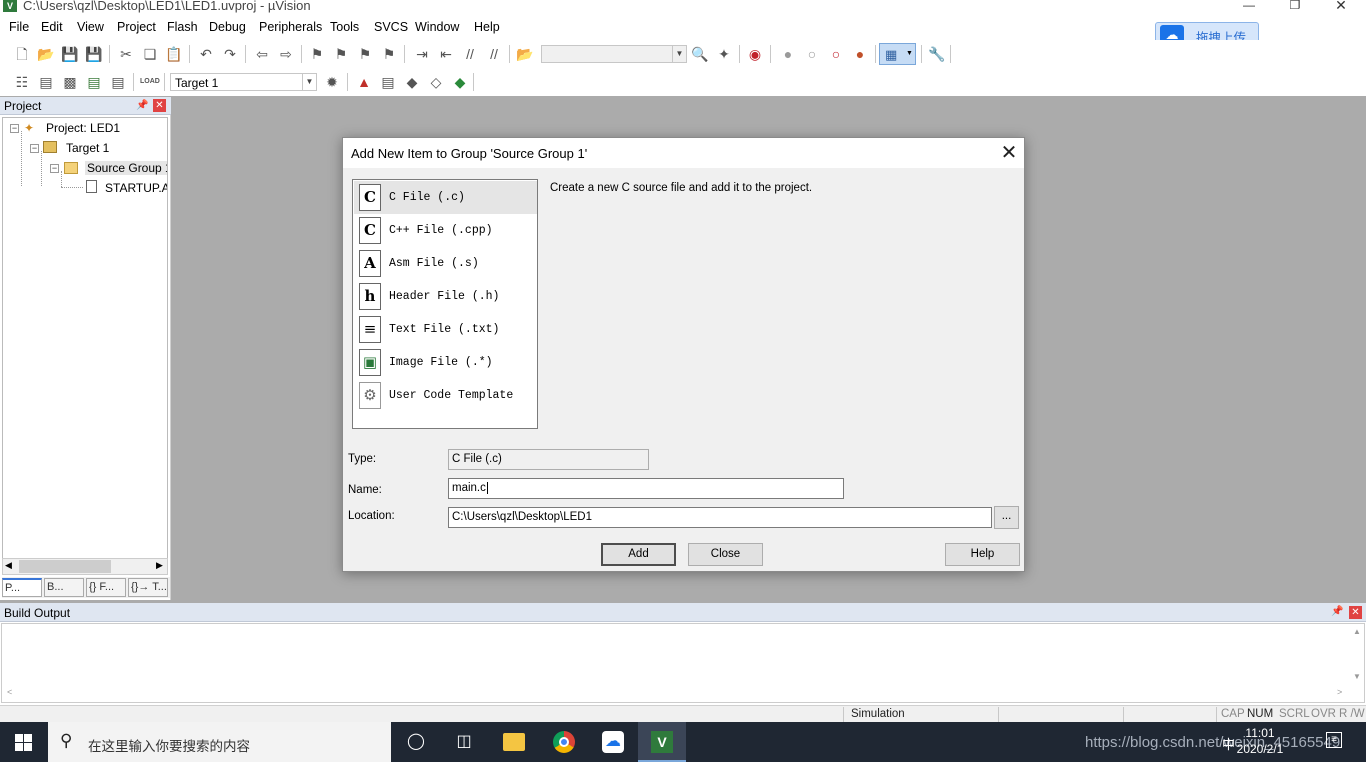  I want to click on start-button, so click(24, 742).